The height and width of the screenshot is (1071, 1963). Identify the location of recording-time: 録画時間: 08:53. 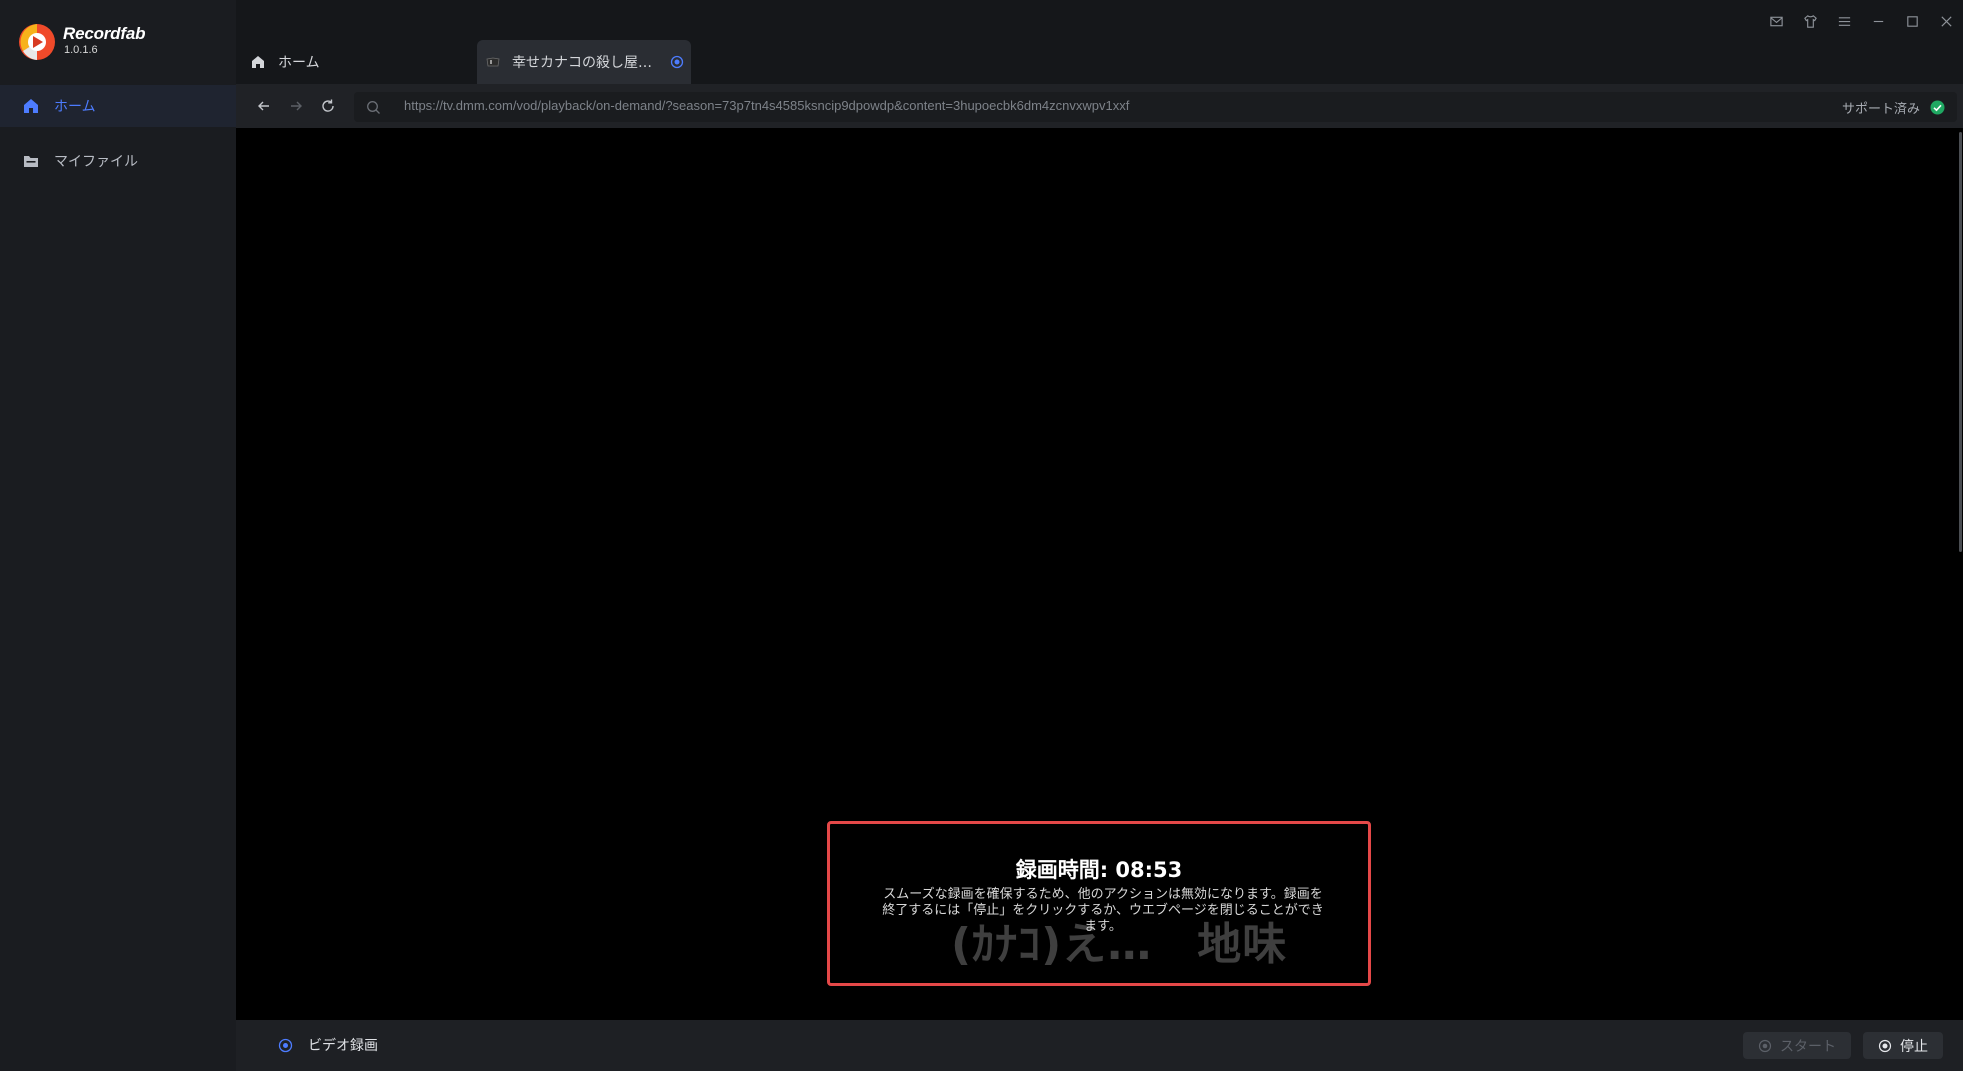
(1099, 870).